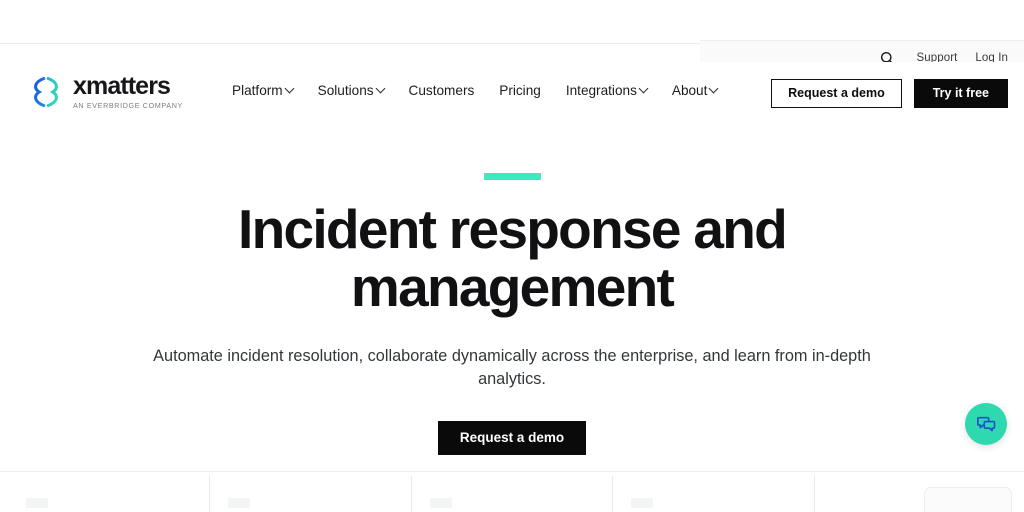  I want to click on request-demo-button-hero: Request a demo, so click(512, 438).